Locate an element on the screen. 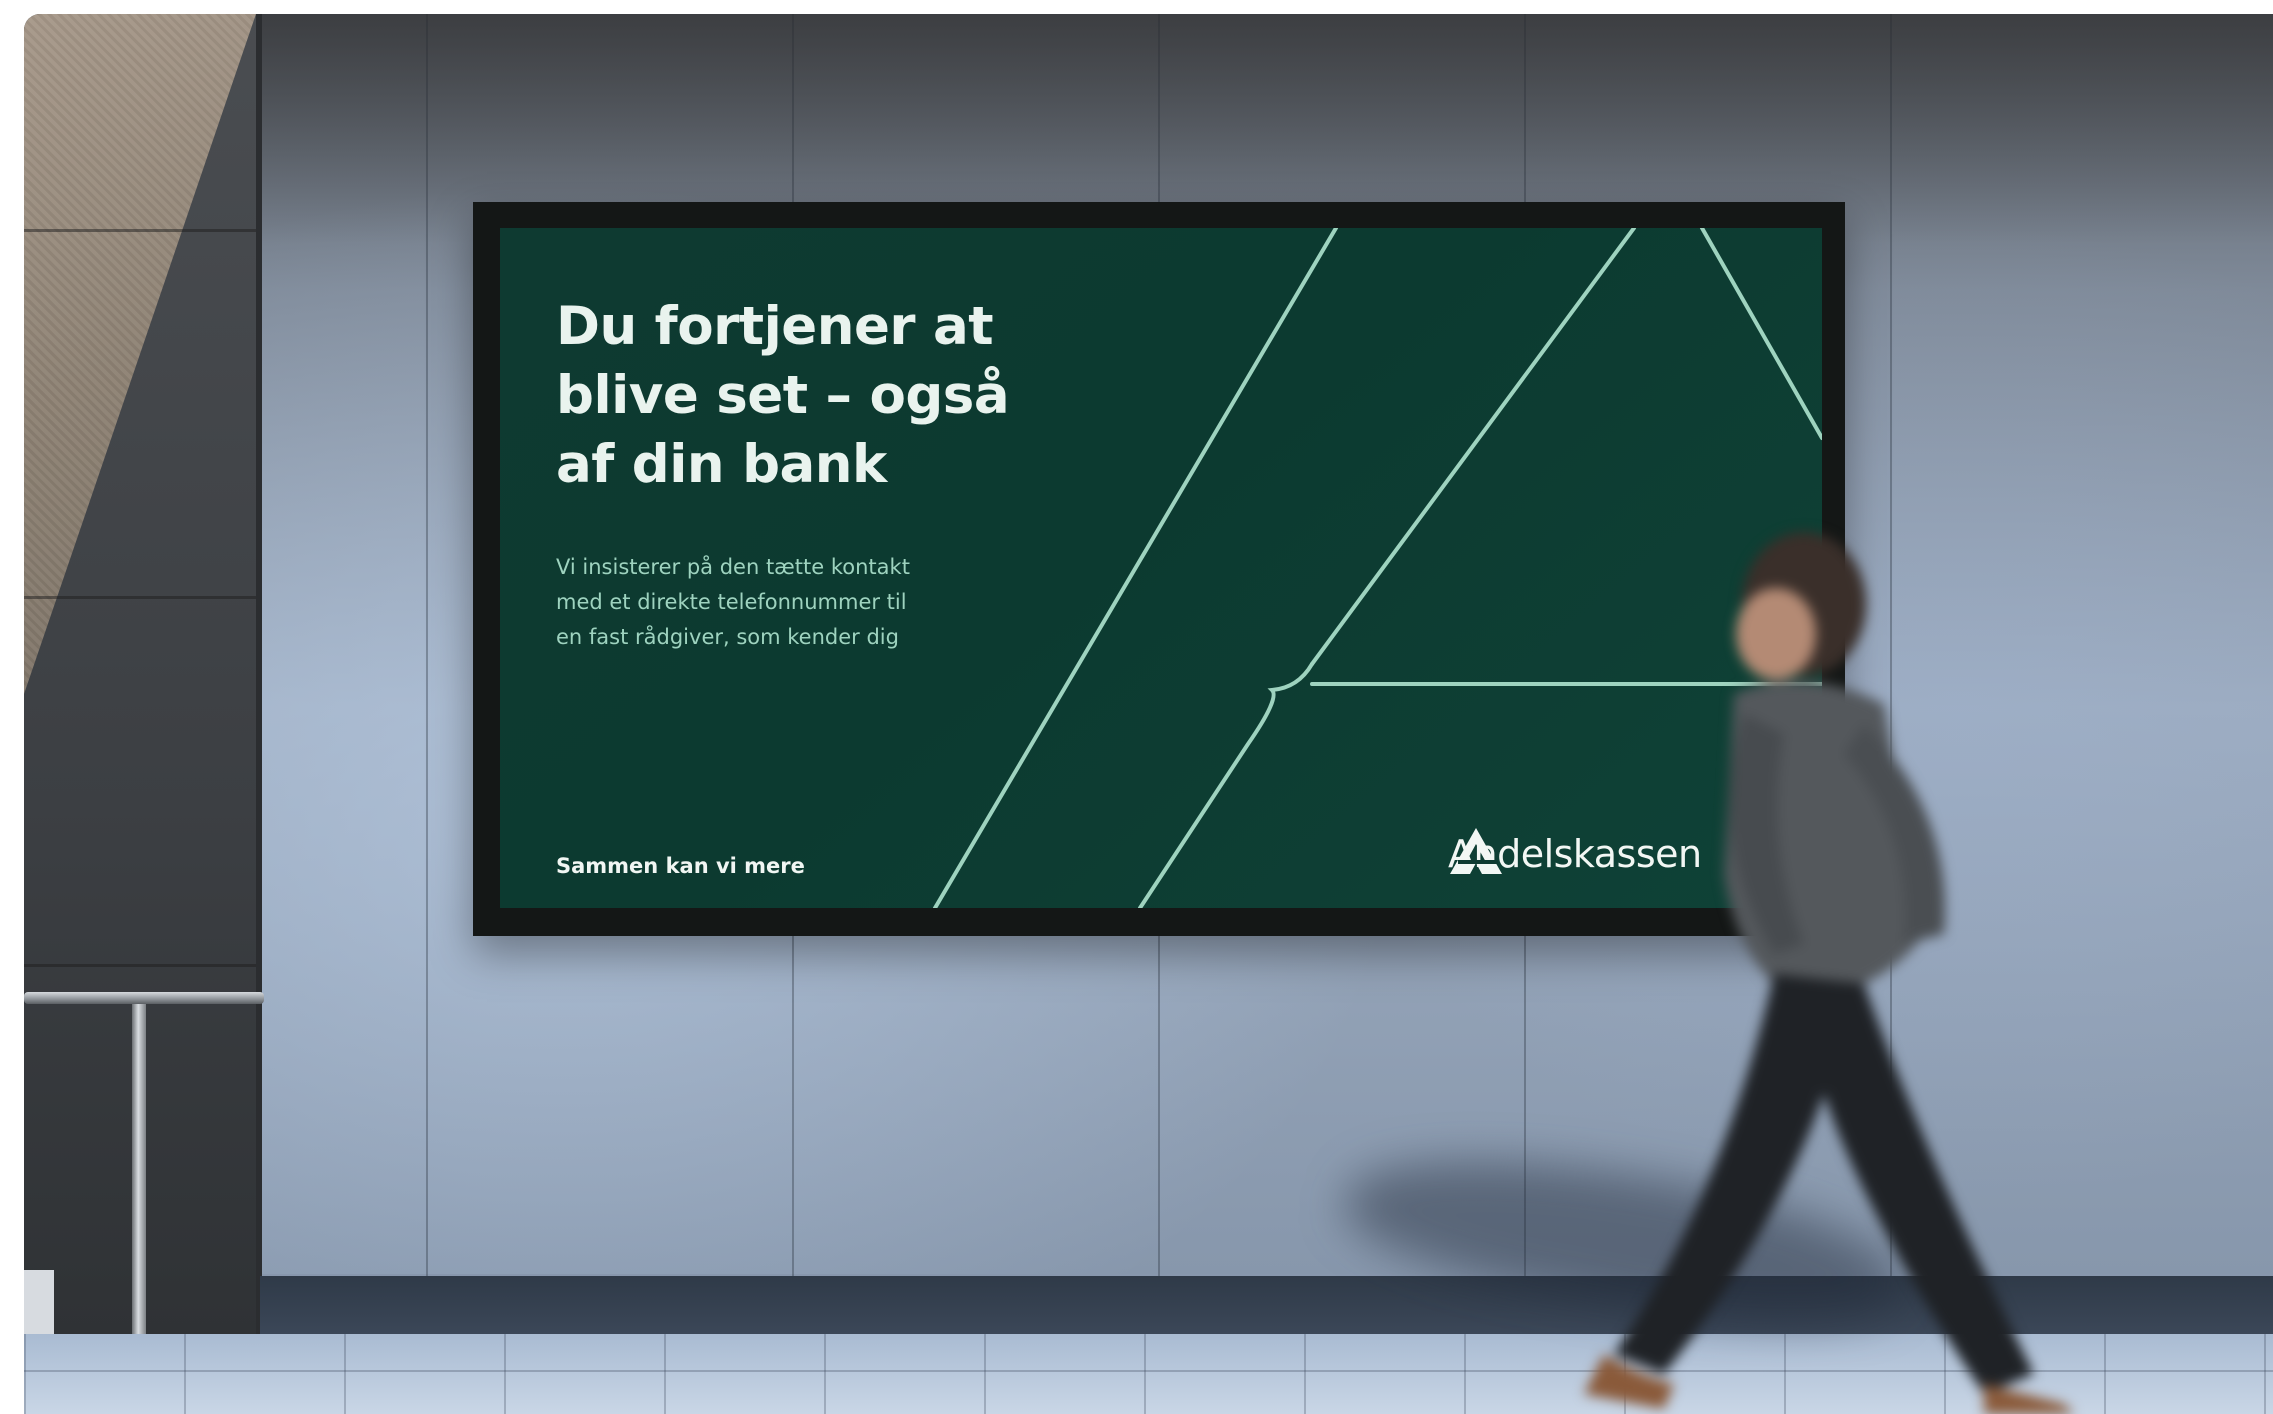 The image size is (2273, 1414). column-edge is located at coordinates (259, 674).